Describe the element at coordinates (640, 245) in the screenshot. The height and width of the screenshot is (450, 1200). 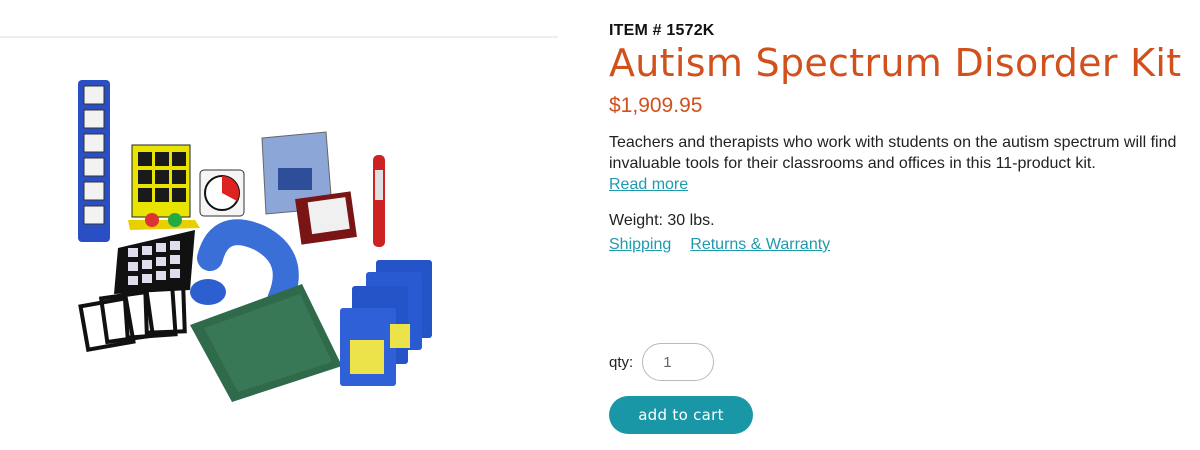
I see `shipping-link: Shipping` at that location.